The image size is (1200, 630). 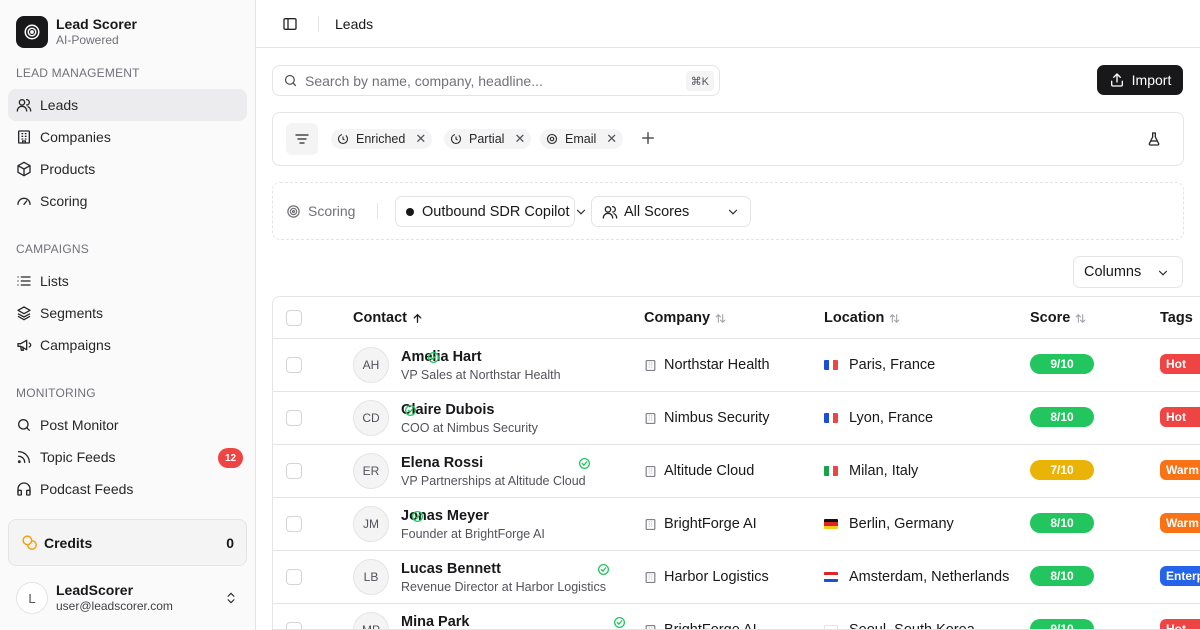 I want to click on contact-name: Lucas Bennett, so click(x=451, y=569).